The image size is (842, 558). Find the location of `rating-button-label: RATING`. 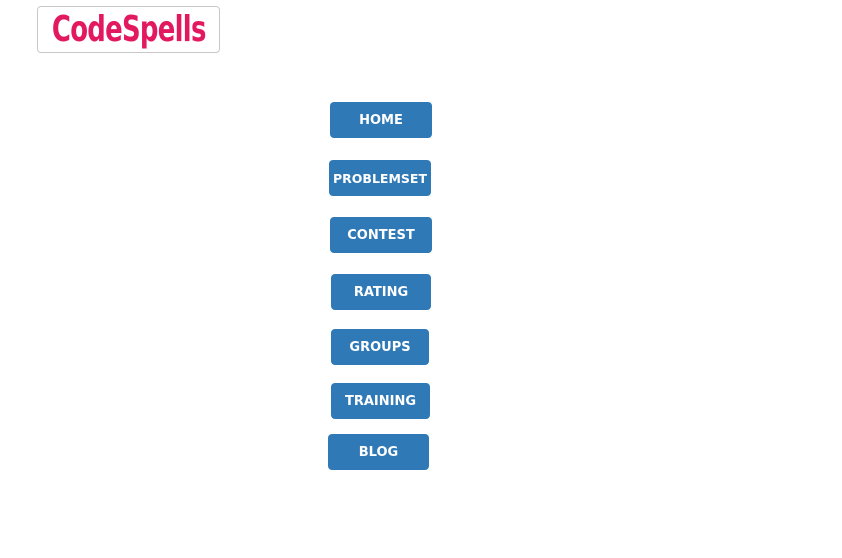

rating-button-label: RATING is located at coordinates (381, 292).